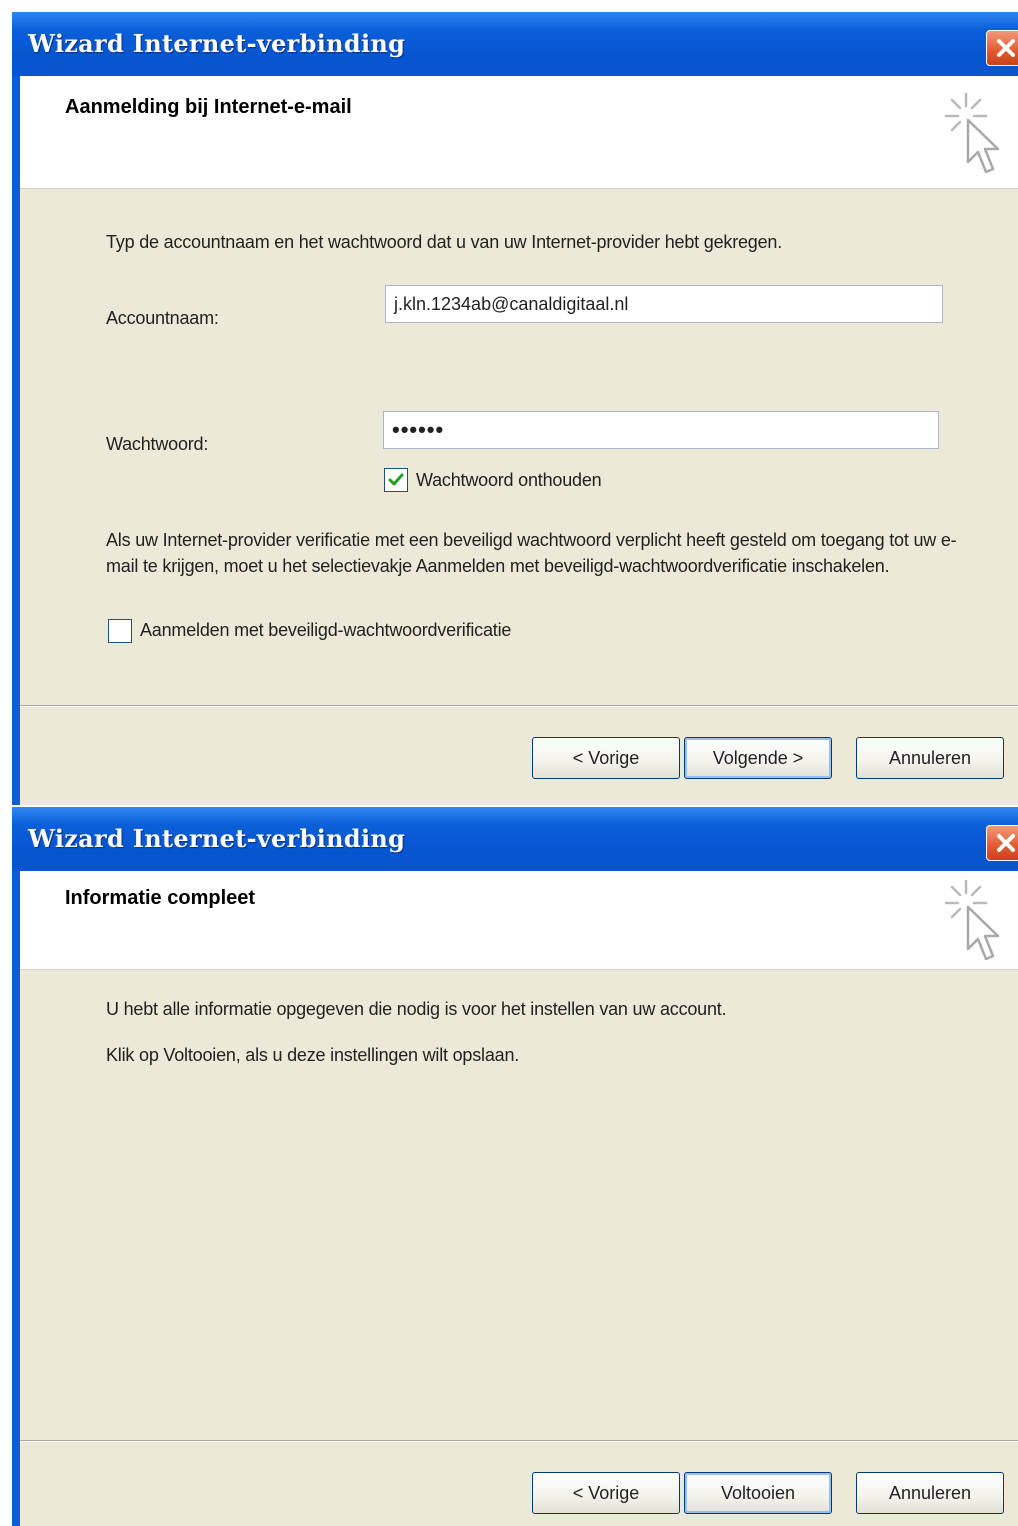  I want to click on password-label: Wachtwoord:, so click(157, 444).